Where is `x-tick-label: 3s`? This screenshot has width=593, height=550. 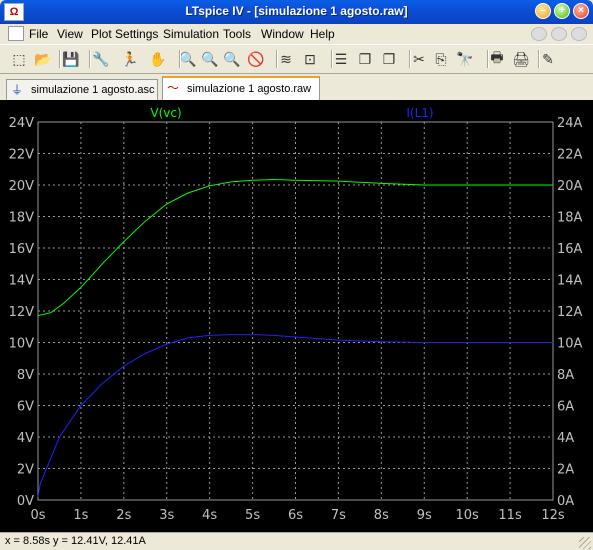 x-tick-label: 3s is located at coordinates (166, 515).